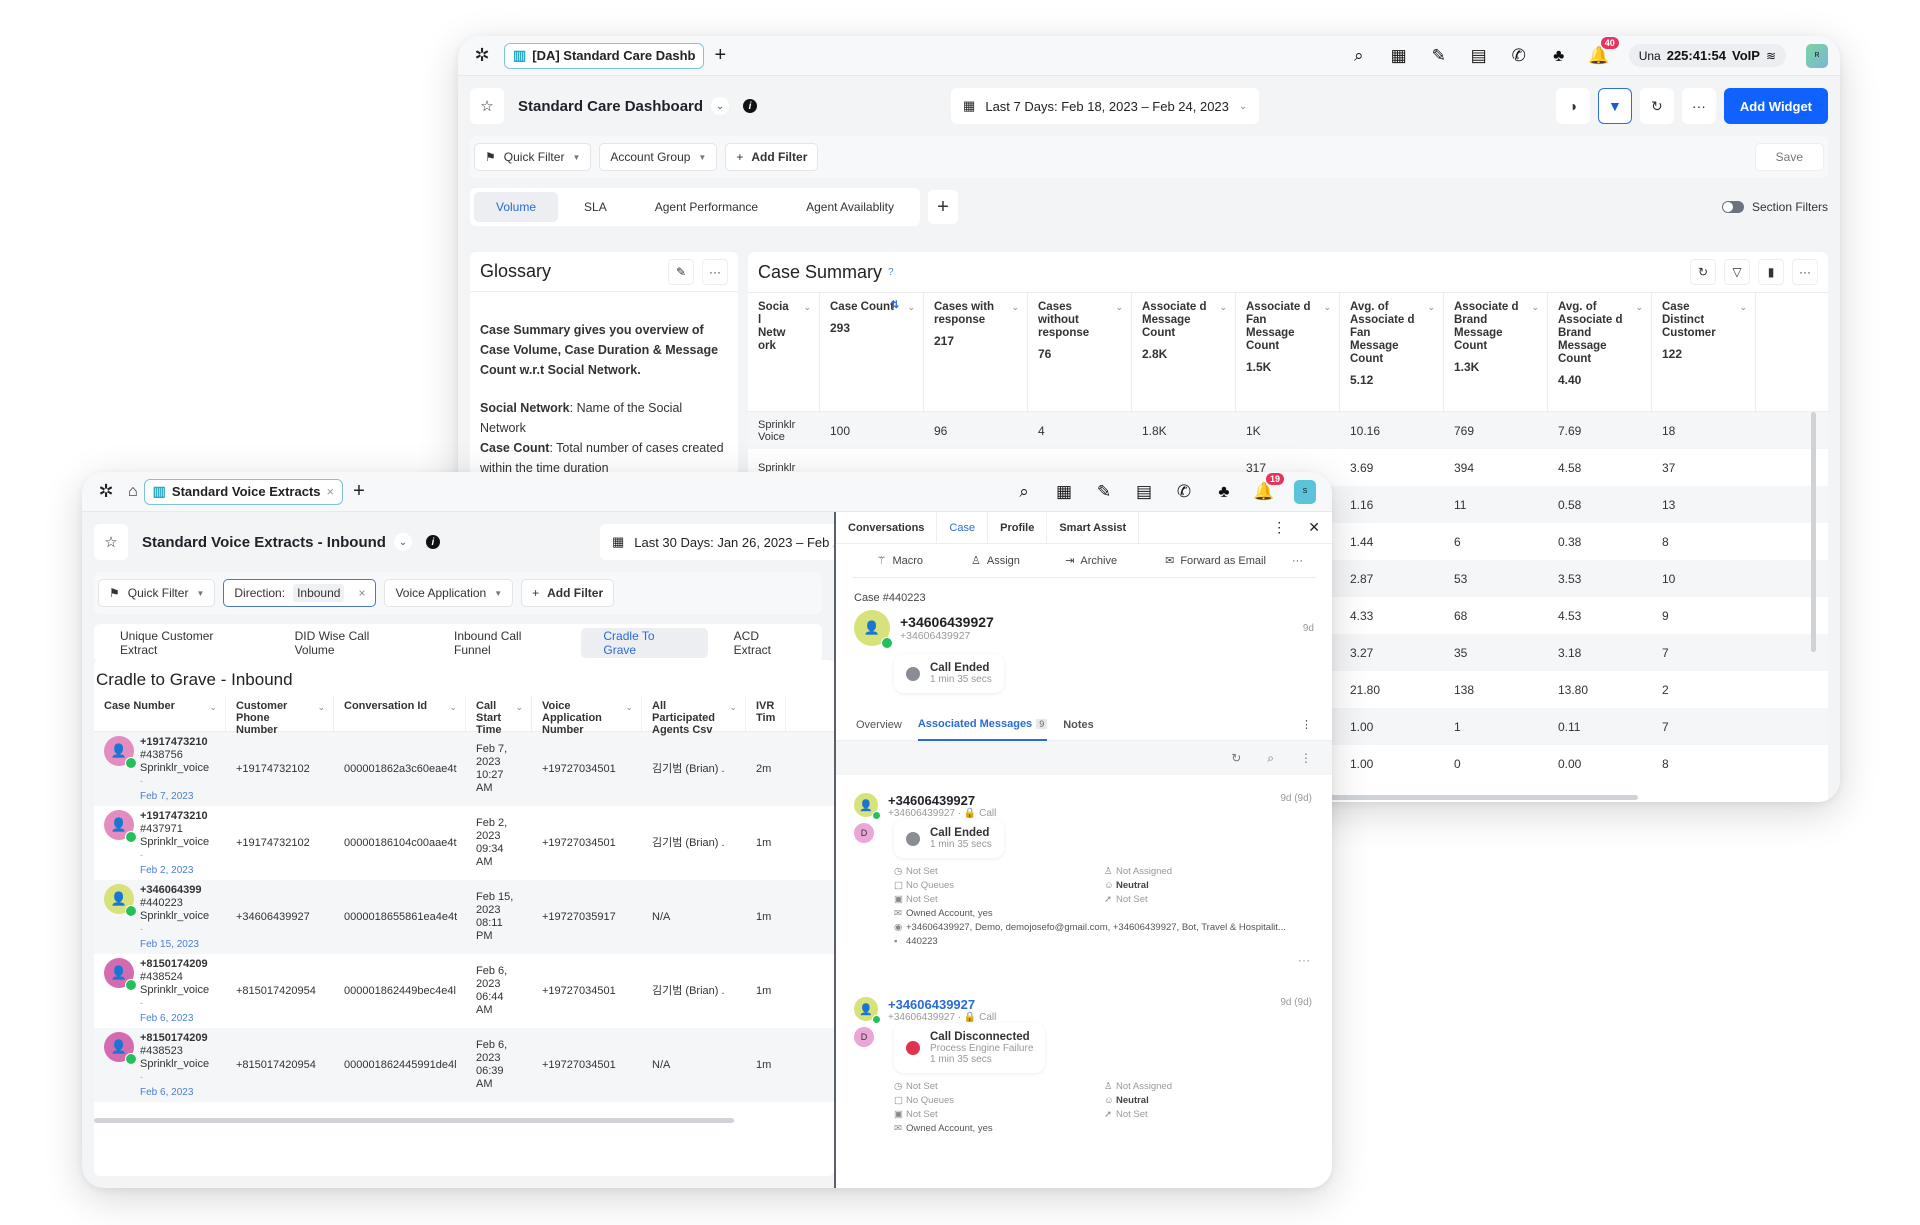 This screenshot has height=1225, width=1920. What do you see at coordinates (1771, 272) in the screenshot?
I see `chart-icon: ▮` at bounding box center [1771, 272].